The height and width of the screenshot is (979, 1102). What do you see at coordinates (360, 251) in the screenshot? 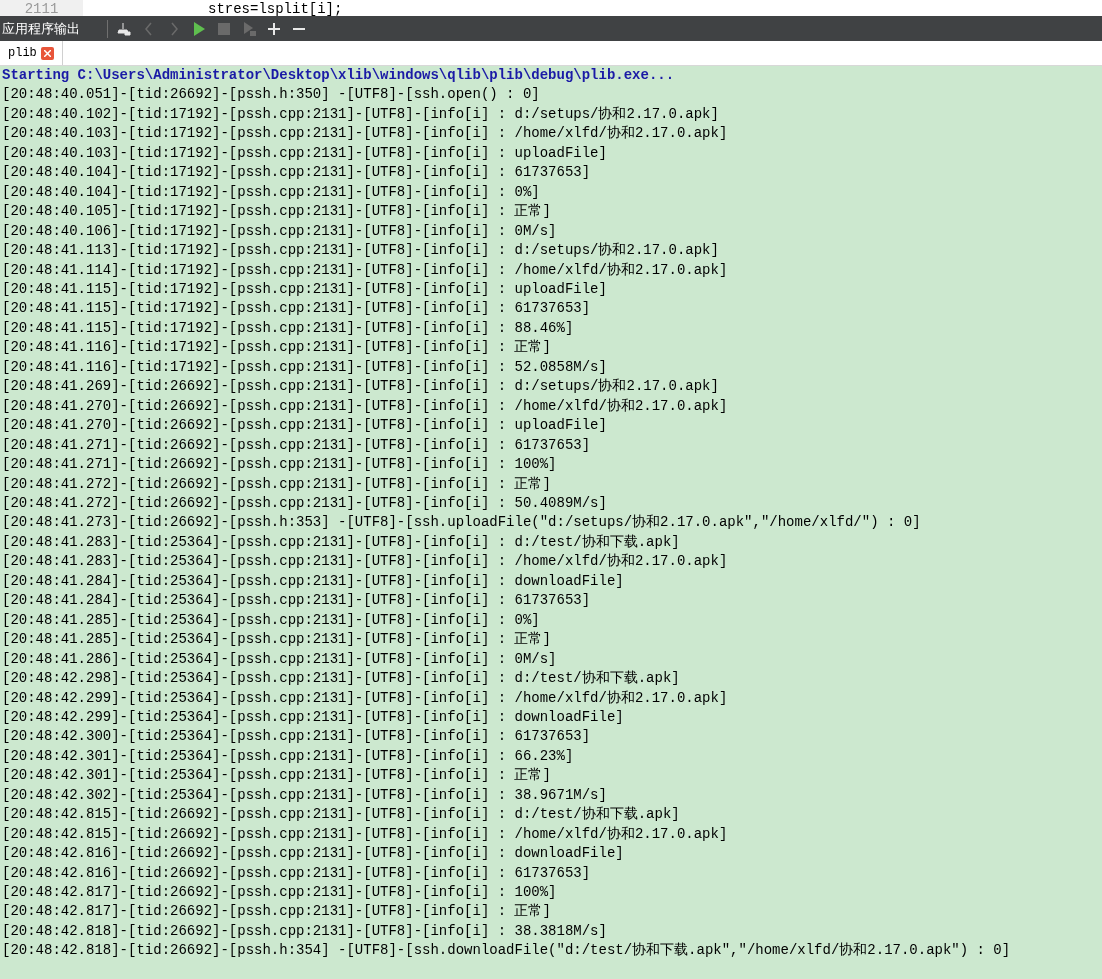
I see `log-line: [20:48:41.113]-[tid:17192]-[pssh.cpp:2131]-[UTF8]-[info[i] : d:/setups/协和2.17.0.apk]` at bounding box center [360, 251].